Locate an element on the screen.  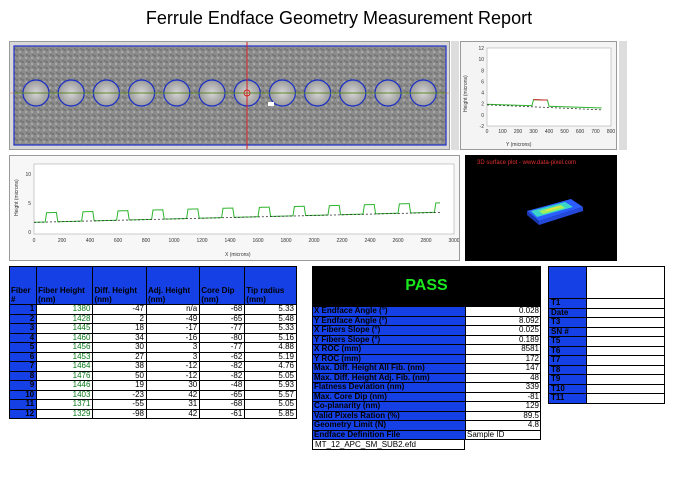
fiber-table-header: Diff. Height (nm) is located at coordinates (119, 285).